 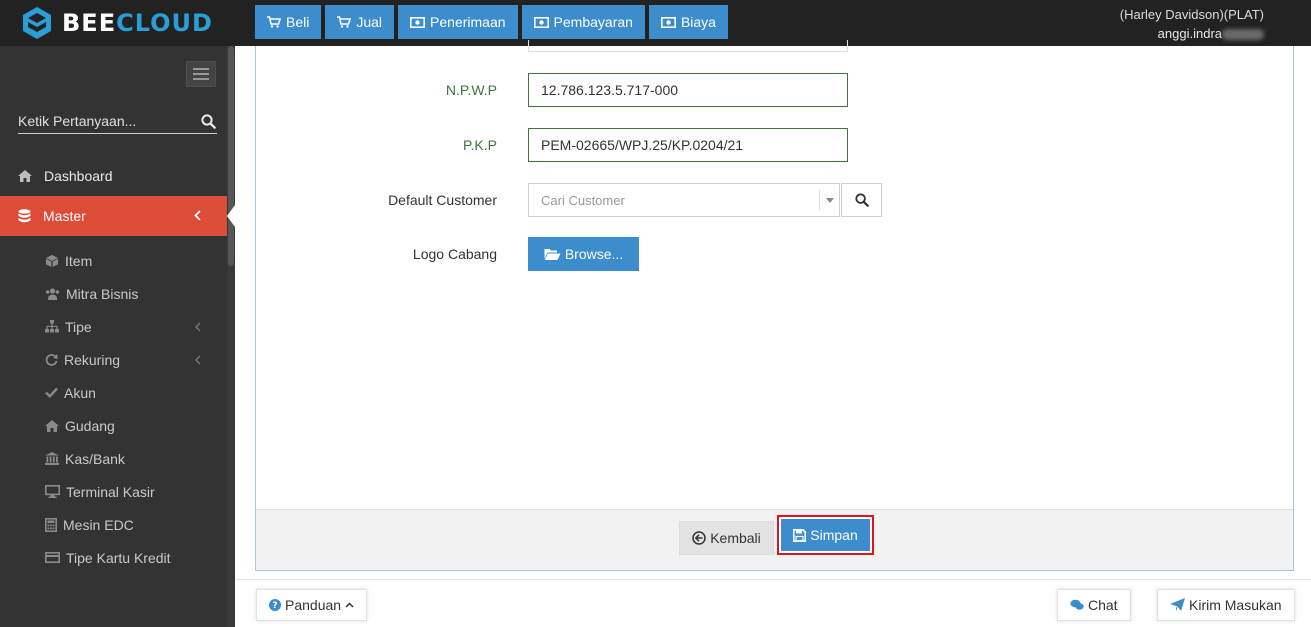 I want to click on users-icon, so click(x=52, y=293).